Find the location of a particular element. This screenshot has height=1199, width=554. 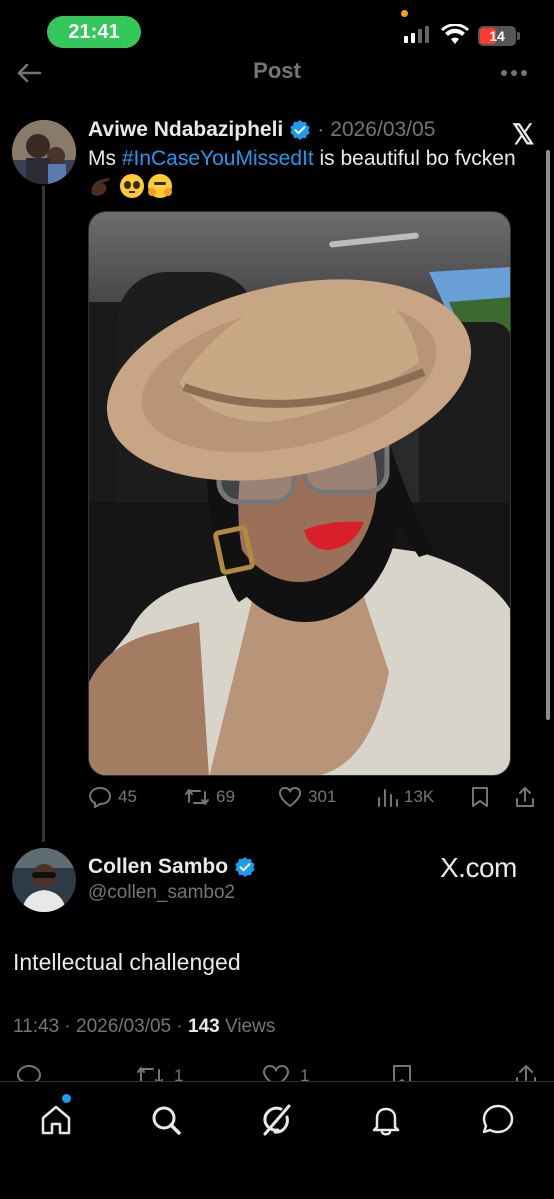

pleading-face-emoji is located at coordinates (132, 186).